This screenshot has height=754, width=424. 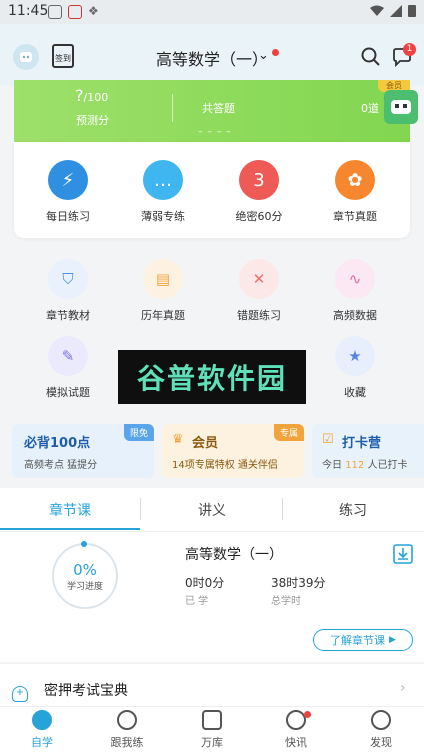 What do you see at coordinates (259, 216) in the screenshot?
I see `tile-label: 绝密60分` at bounding box center [259, 216].